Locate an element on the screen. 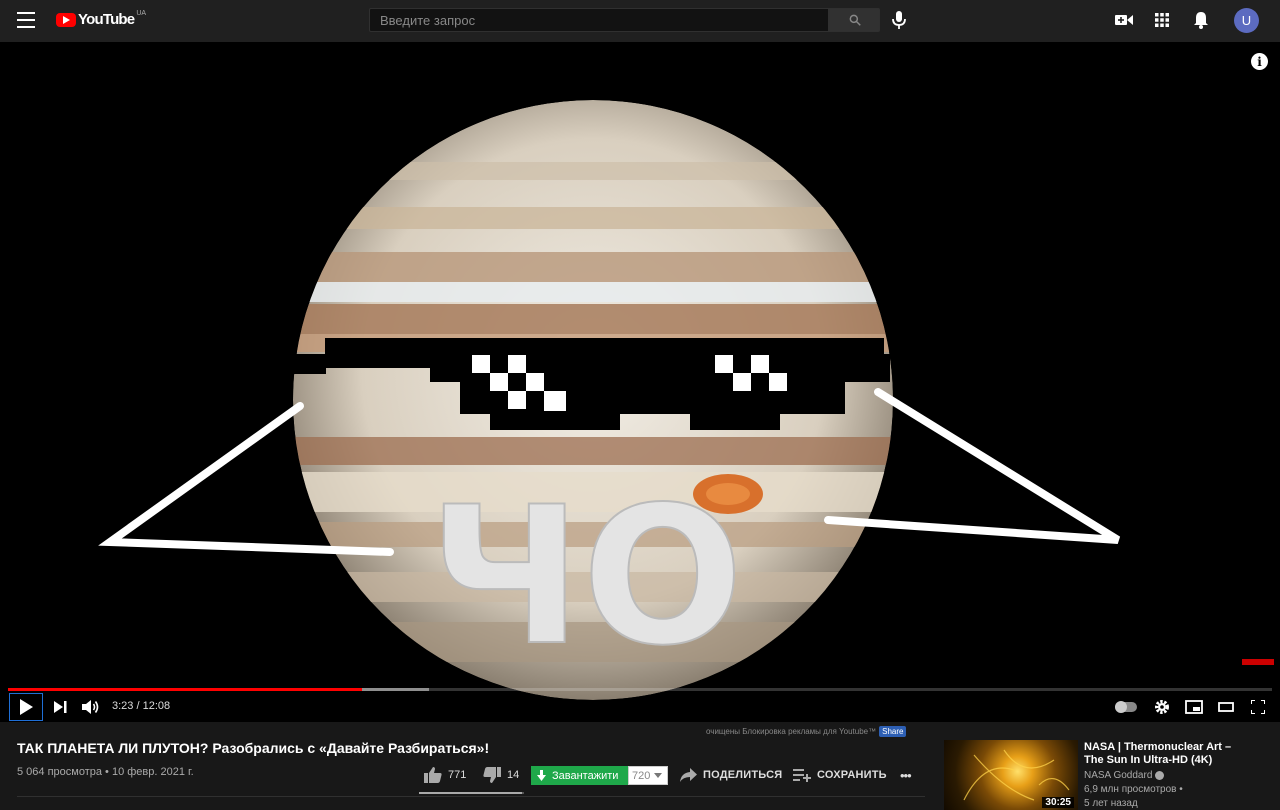 The height and width of the screenshot is (810, 1280). logo-country-code: UA is located at coordinates (141, 13).